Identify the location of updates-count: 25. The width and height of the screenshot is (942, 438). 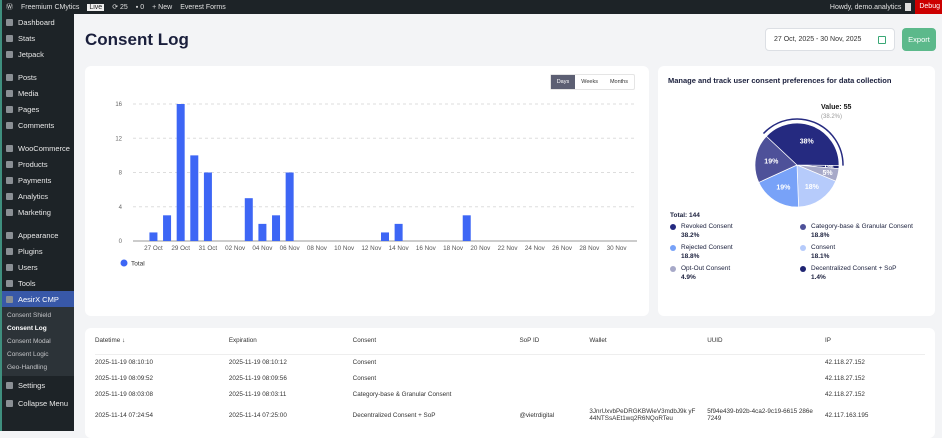
(124, 7).